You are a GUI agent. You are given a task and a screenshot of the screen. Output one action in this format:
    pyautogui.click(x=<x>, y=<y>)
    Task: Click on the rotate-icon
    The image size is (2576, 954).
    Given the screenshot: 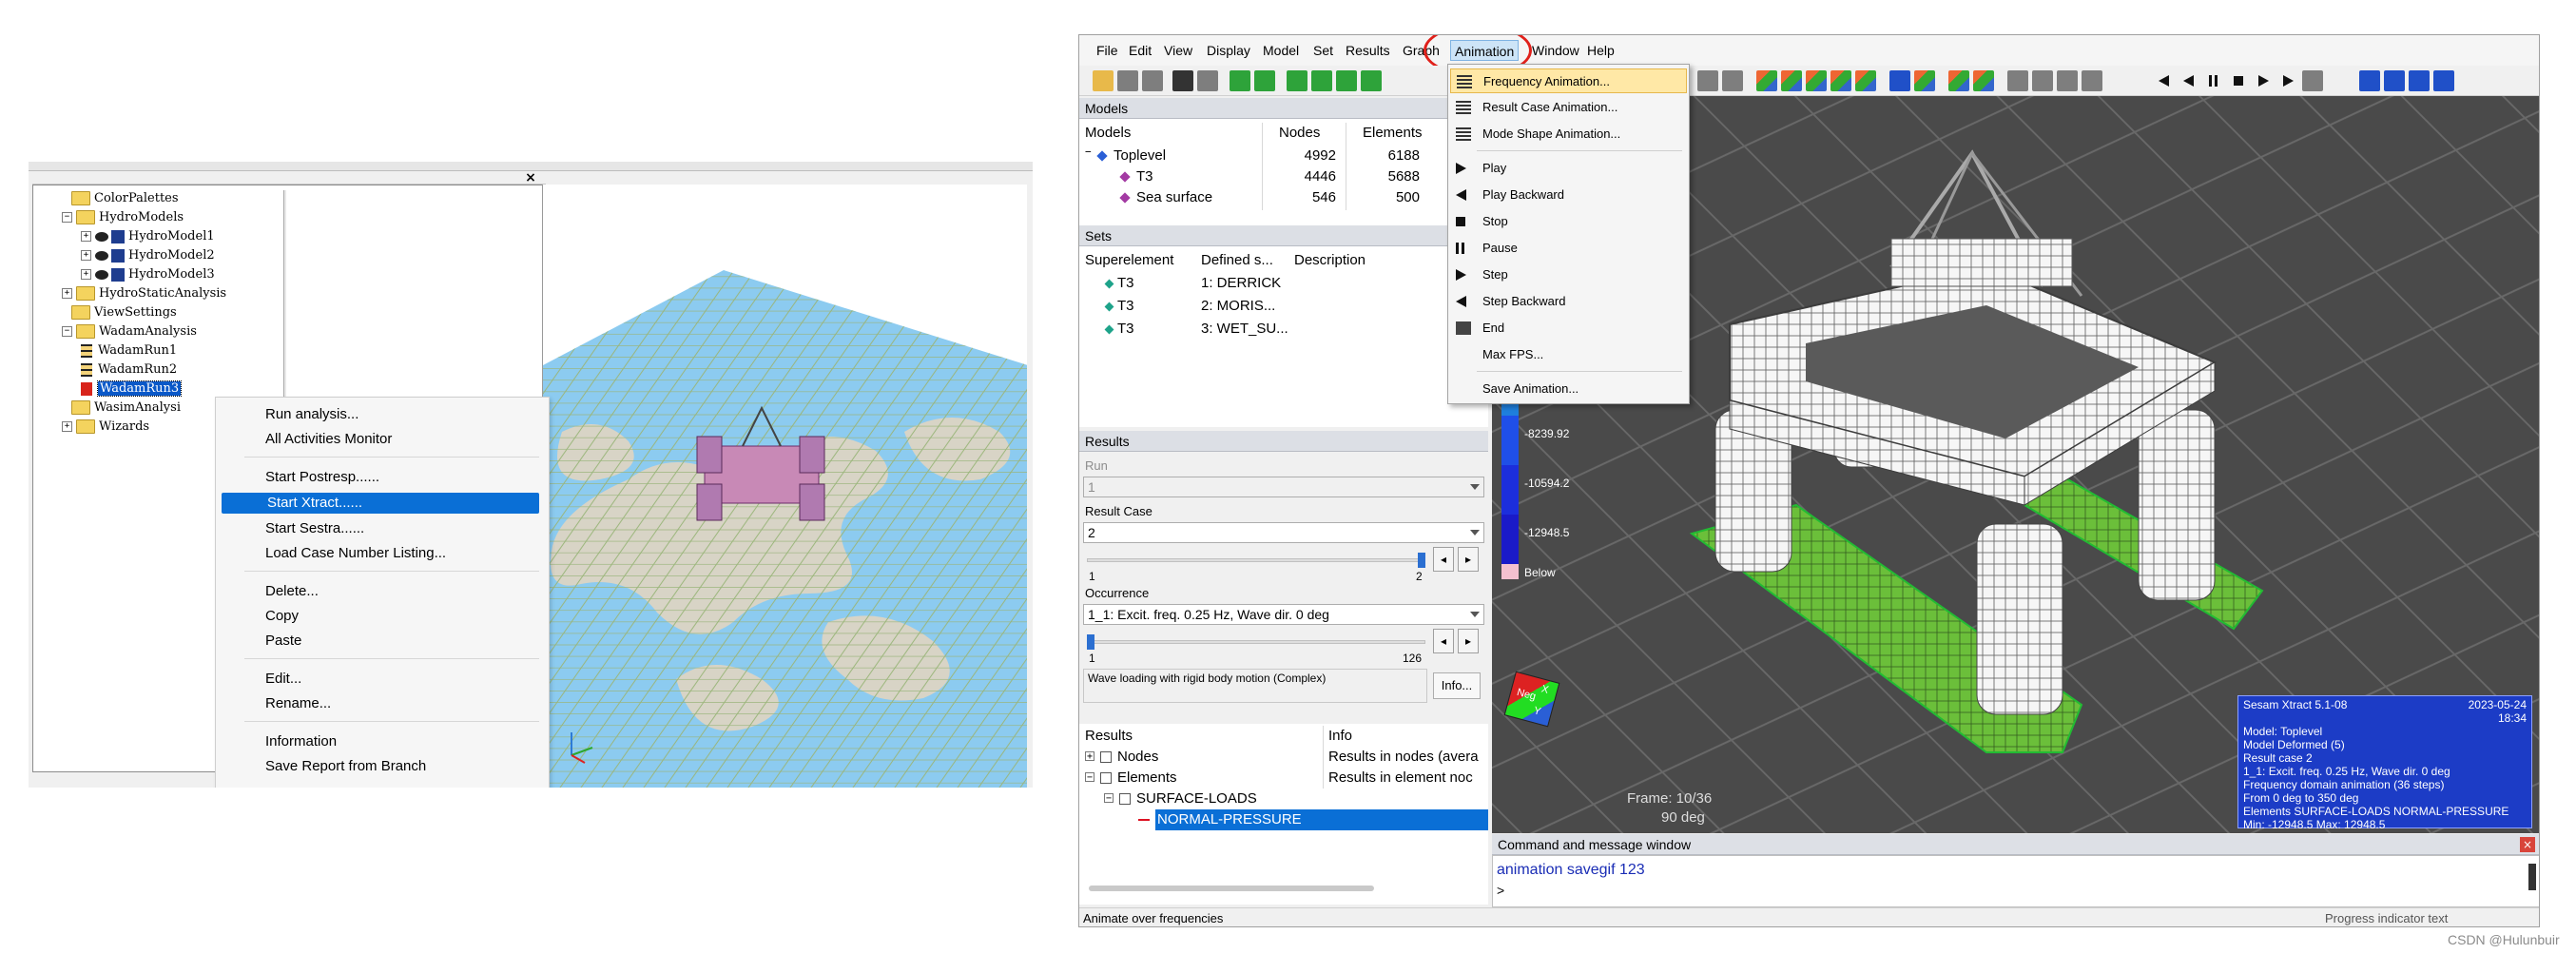 What is the action you would take?
    pyautogui.click(x=1732, y=80)
    